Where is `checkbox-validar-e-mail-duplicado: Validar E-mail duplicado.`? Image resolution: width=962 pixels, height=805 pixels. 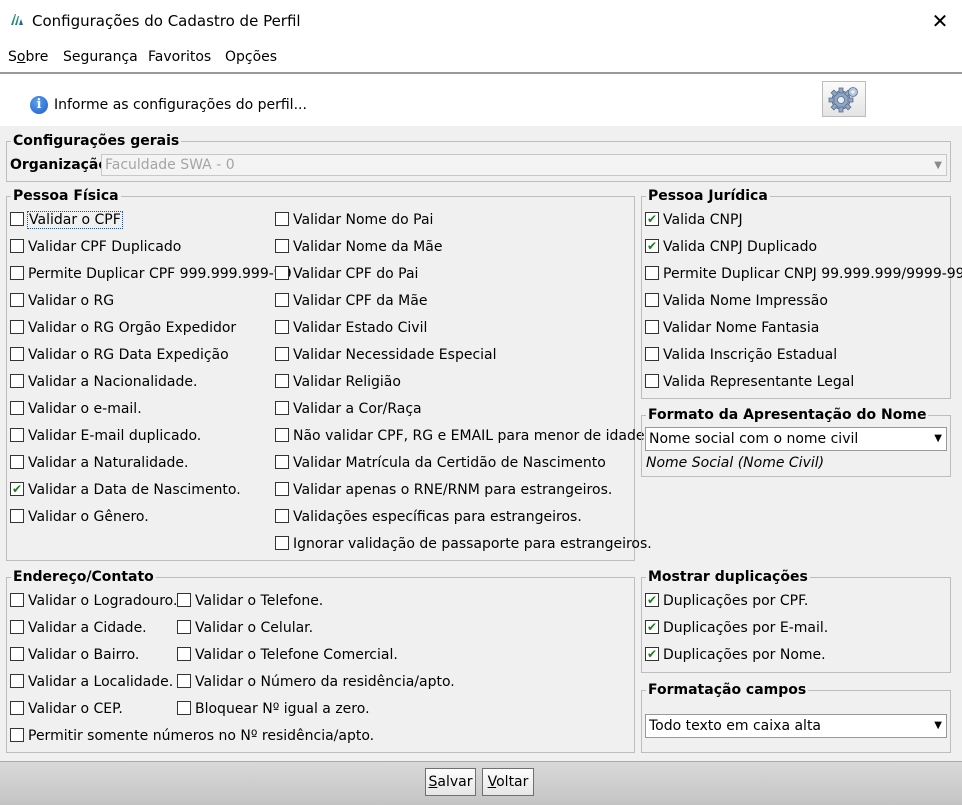
checkbox-validar-e-mail-duplicado: Validar E-mail duplicado. is located at coordinates (105, 438).